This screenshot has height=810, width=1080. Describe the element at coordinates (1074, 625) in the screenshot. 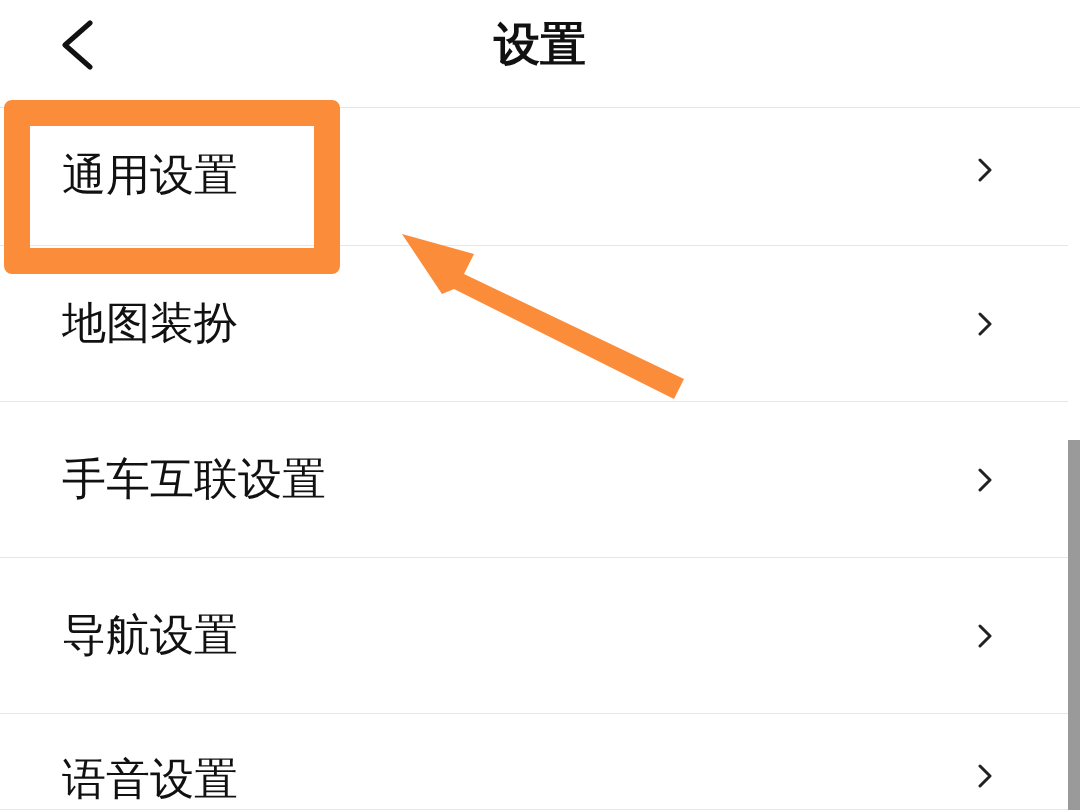

I see `scrollbar` at that location.